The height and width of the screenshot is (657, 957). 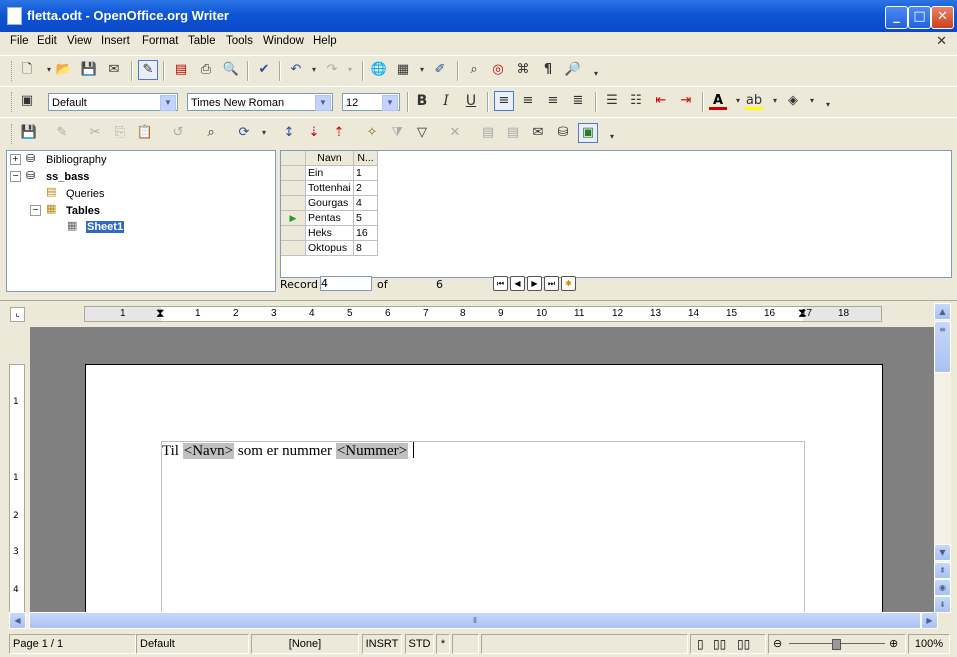 What do you see at coordinates (419, 644) in the screenshot?
I see `status-selection-mode: STD` at bounding box center [419, 644].